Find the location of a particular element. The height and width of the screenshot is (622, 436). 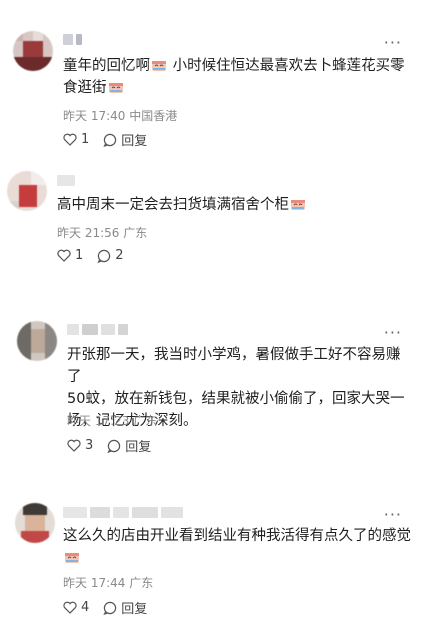

comment-text: 这么久的店由开业看到结业有种我活得有点久了的感觉 is located at coordinates (238, 547).